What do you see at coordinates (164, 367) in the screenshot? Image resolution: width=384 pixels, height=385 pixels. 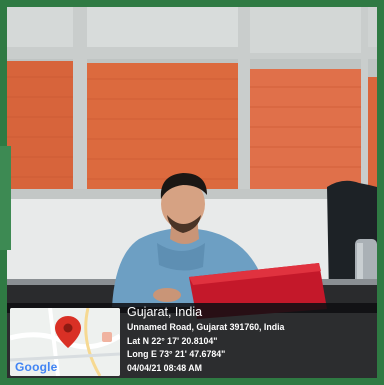 I see `datetime-text: 04/04/21 08:48 AM` at bounding box center [164, 367].